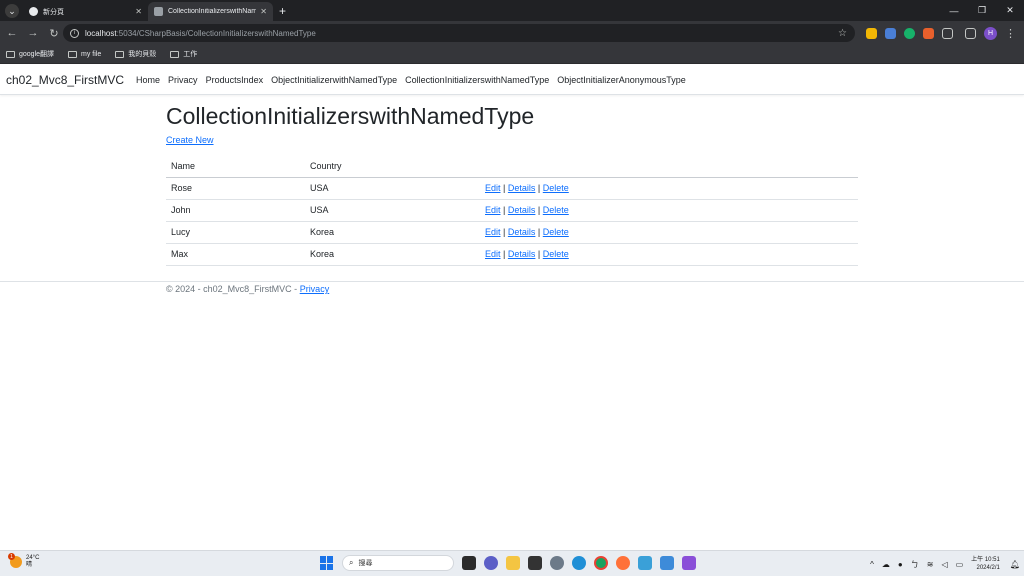  Describe the element at coordinates (334, 80) in the screenshot. I see `nav-object-initializer-named: ObjectInitializerwithNamedType` at that location.